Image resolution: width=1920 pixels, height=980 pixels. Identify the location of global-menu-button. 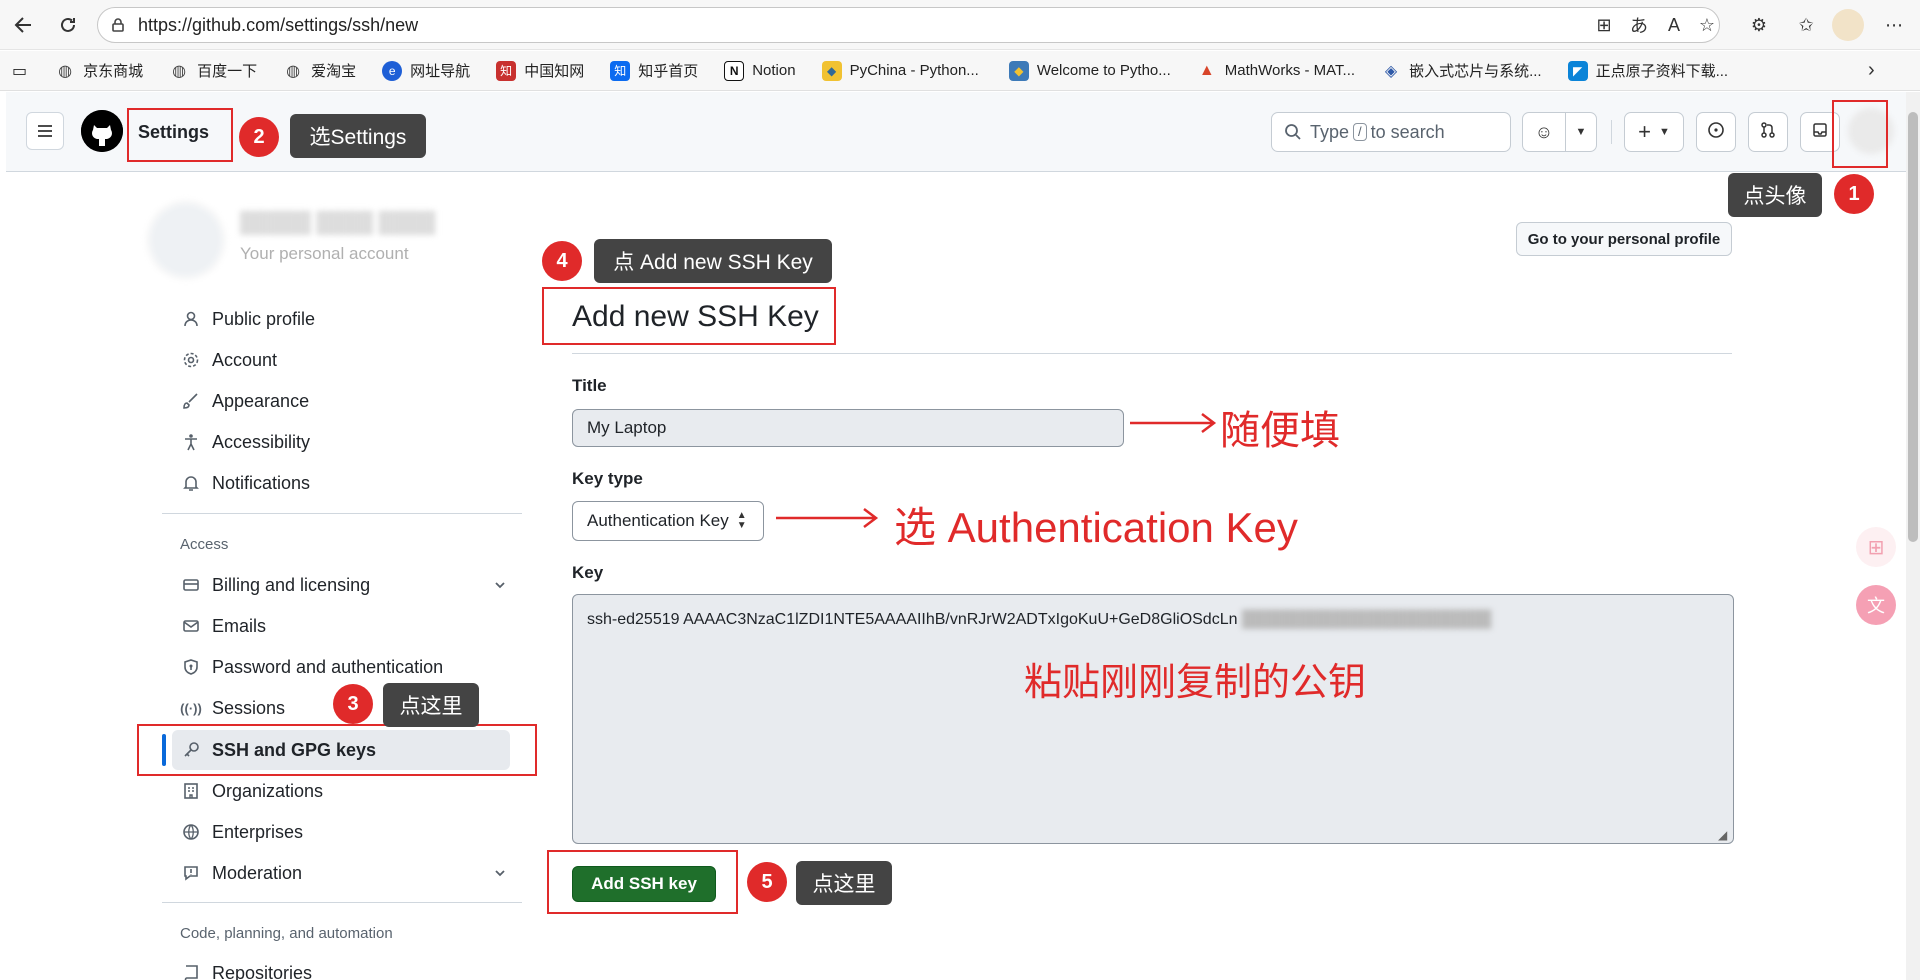
(45, 131).